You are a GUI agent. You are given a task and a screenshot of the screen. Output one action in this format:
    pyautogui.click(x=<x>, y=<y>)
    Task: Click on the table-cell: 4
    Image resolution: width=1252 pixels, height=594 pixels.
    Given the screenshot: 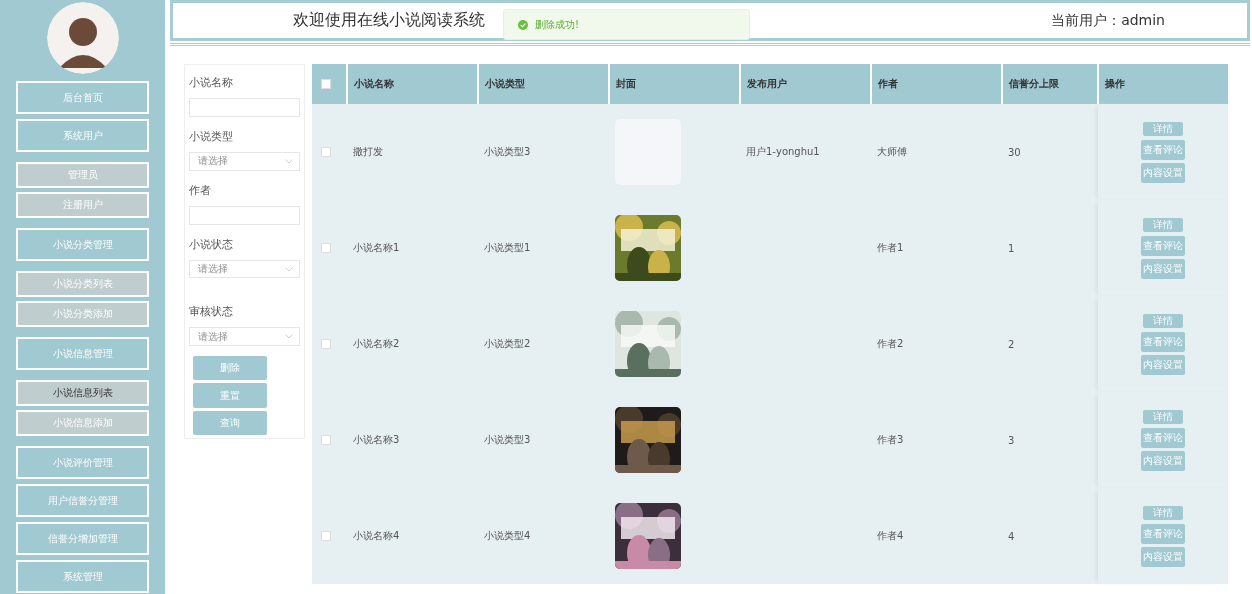 What is the action you would take?
    pyautogui.click(x=1011, y=536)
    